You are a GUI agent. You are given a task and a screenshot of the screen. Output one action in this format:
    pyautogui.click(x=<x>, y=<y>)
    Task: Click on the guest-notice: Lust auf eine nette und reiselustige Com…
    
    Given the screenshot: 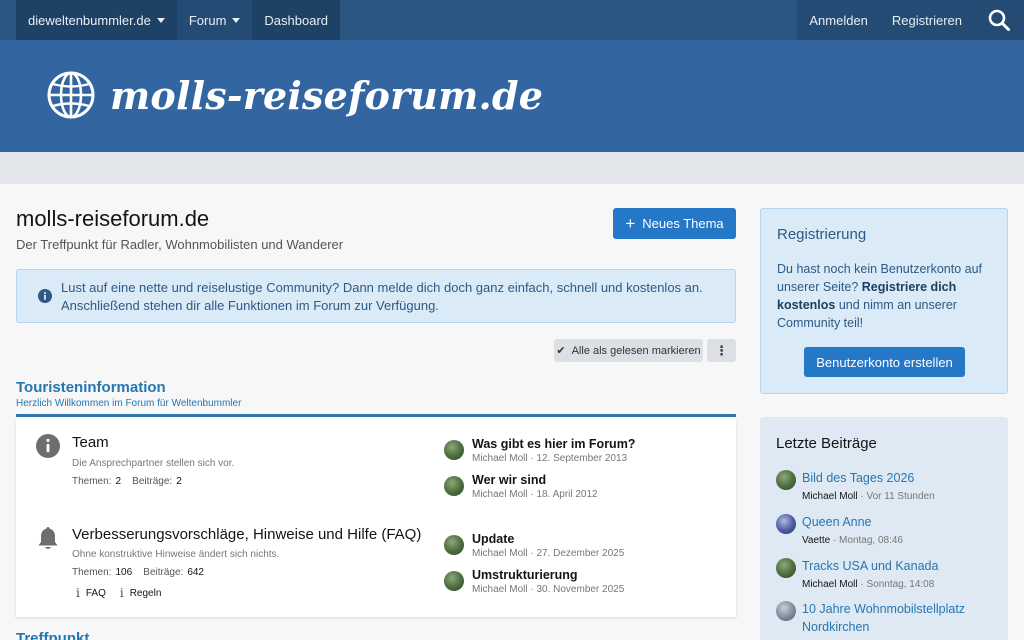 What is the action you would take?
    pyautogui.click(x=376, y=296)
    